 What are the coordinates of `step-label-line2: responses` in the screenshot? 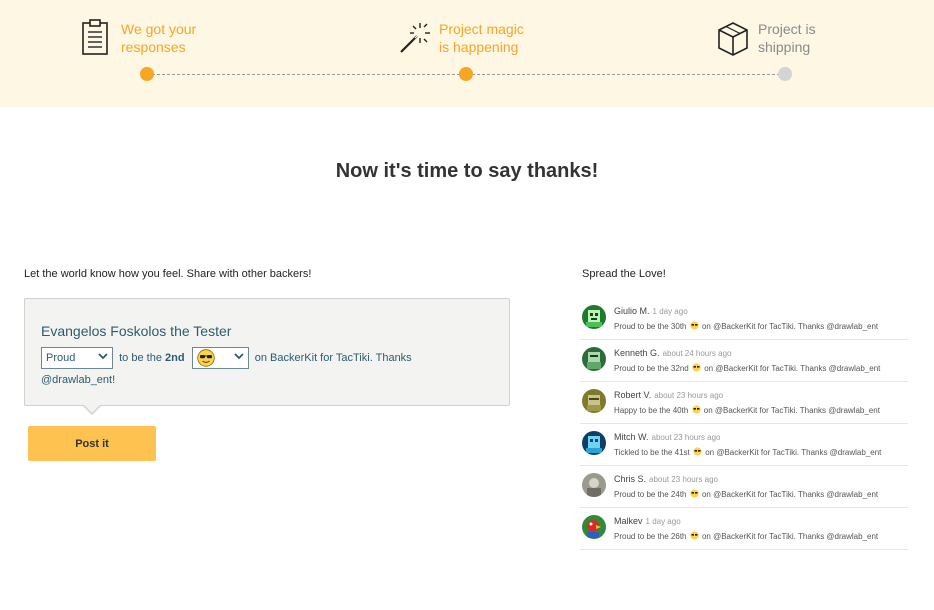 It's located at (153, 47).